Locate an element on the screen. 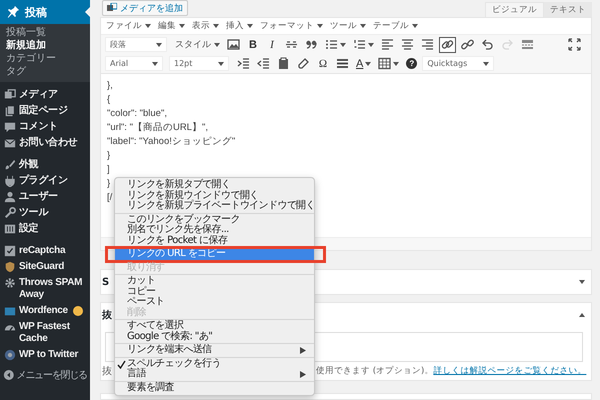  brush-icon is located at coordinates (10, 165).